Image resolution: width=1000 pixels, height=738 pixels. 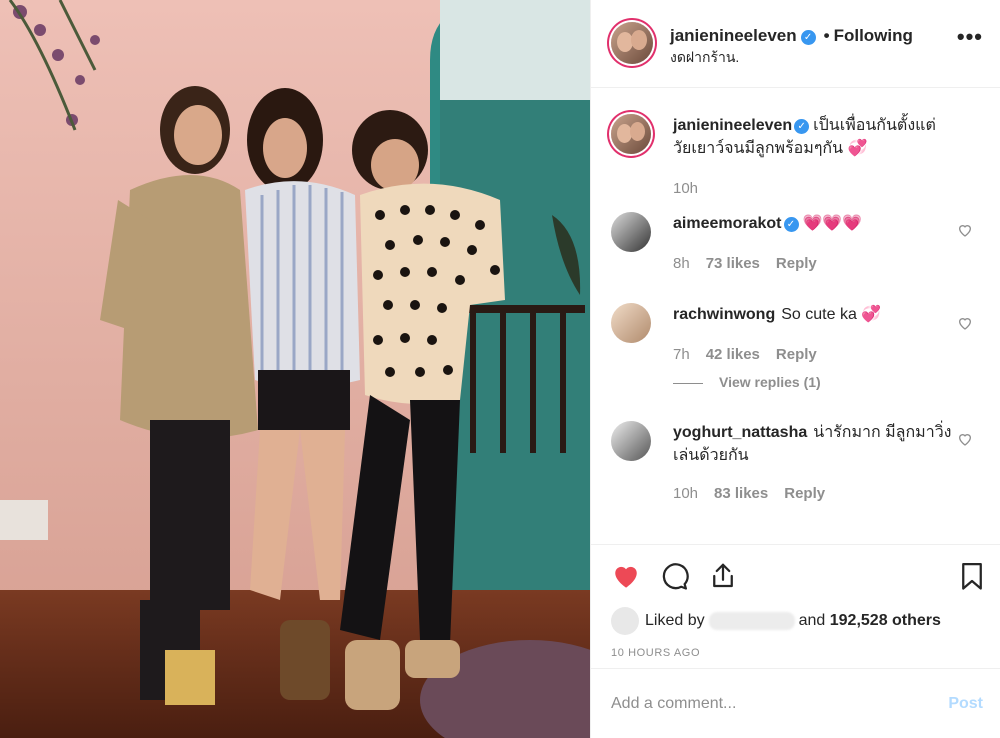 I want to click on comment-text-block: aimeemorakot ✓ 💗💗💗, so click(x=813, y=223).